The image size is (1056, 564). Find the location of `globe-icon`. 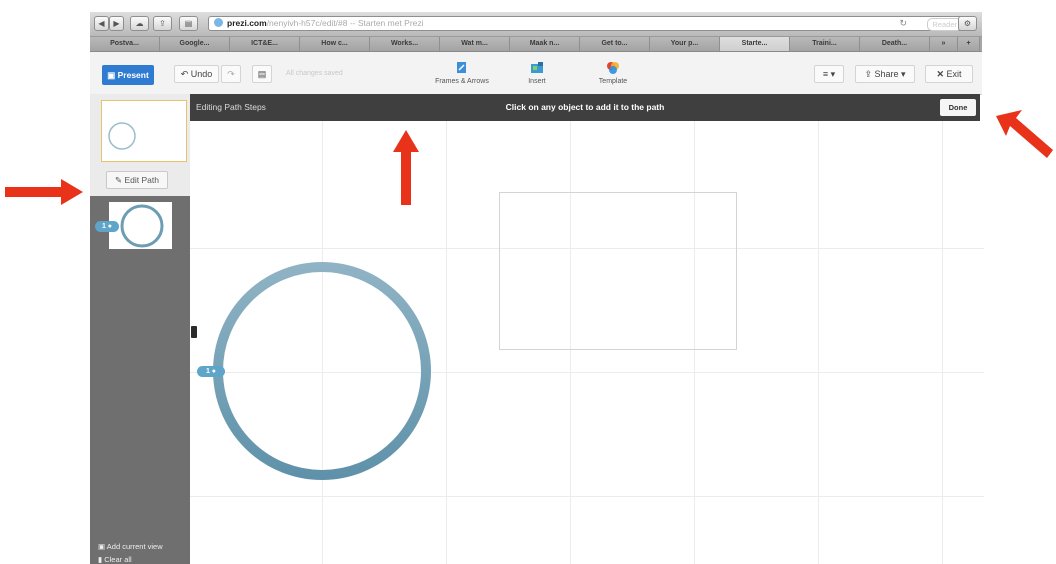

globe-icon is located at coordinates (218, 22).